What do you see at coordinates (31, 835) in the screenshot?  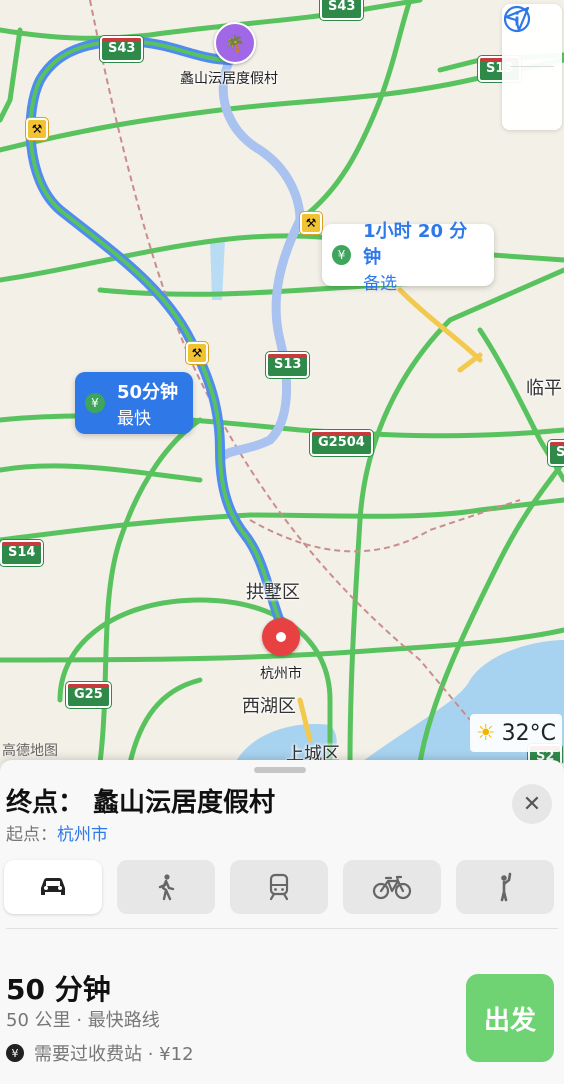 I see `origin-prefix: 起点：` at bounding box center [31, 835].